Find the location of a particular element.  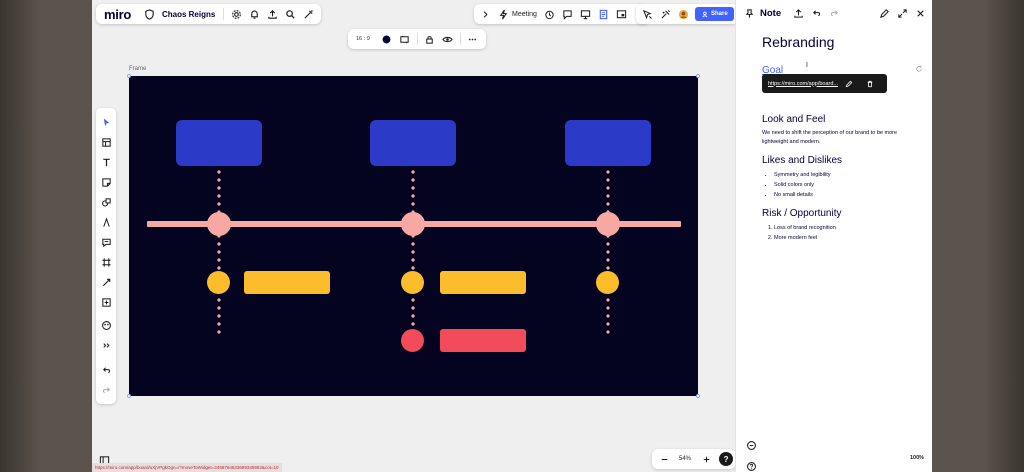

risk-dot is located at coordinates (412, 340).